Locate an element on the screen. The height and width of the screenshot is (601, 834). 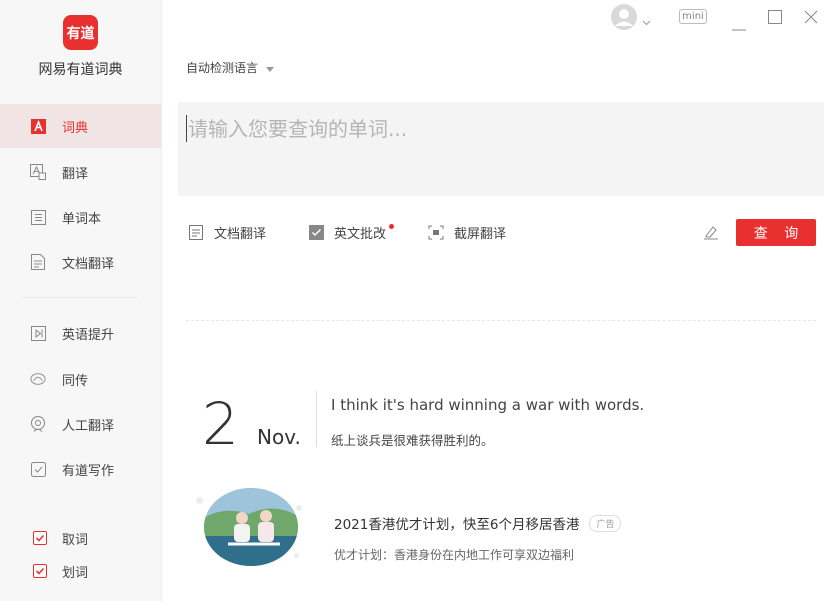
dict-icon is located at coordinates (38, 126).